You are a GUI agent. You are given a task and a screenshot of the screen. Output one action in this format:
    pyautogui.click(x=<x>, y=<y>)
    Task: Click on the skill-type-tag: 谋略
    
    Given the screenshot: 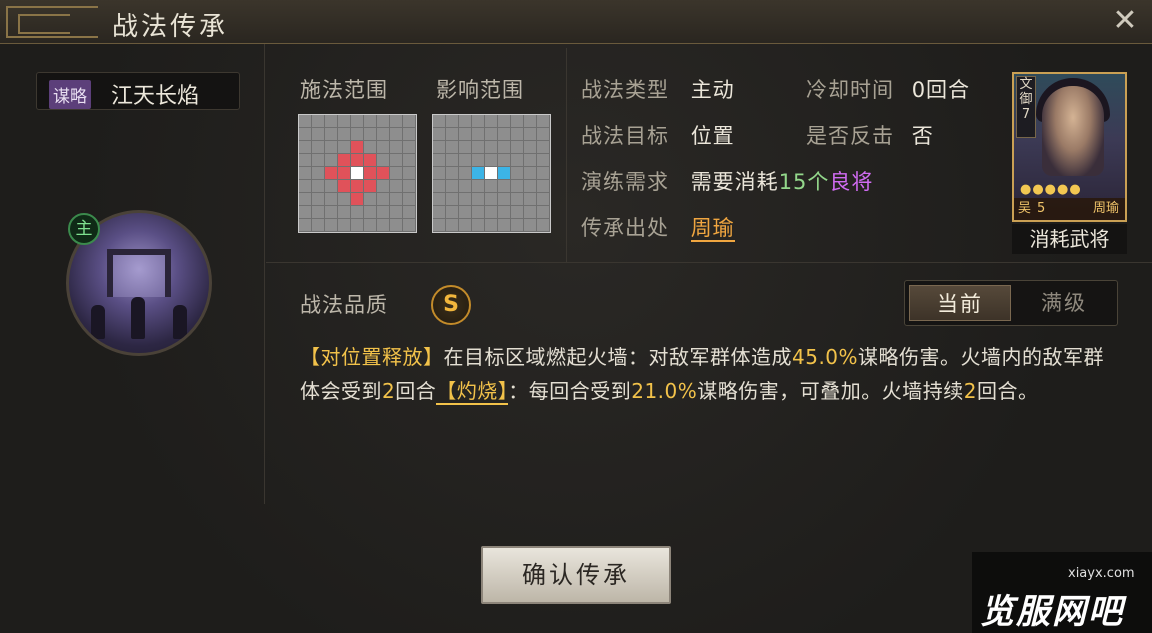 What is the action you would take?
    pyautogui.click(x=70, y=94)
    